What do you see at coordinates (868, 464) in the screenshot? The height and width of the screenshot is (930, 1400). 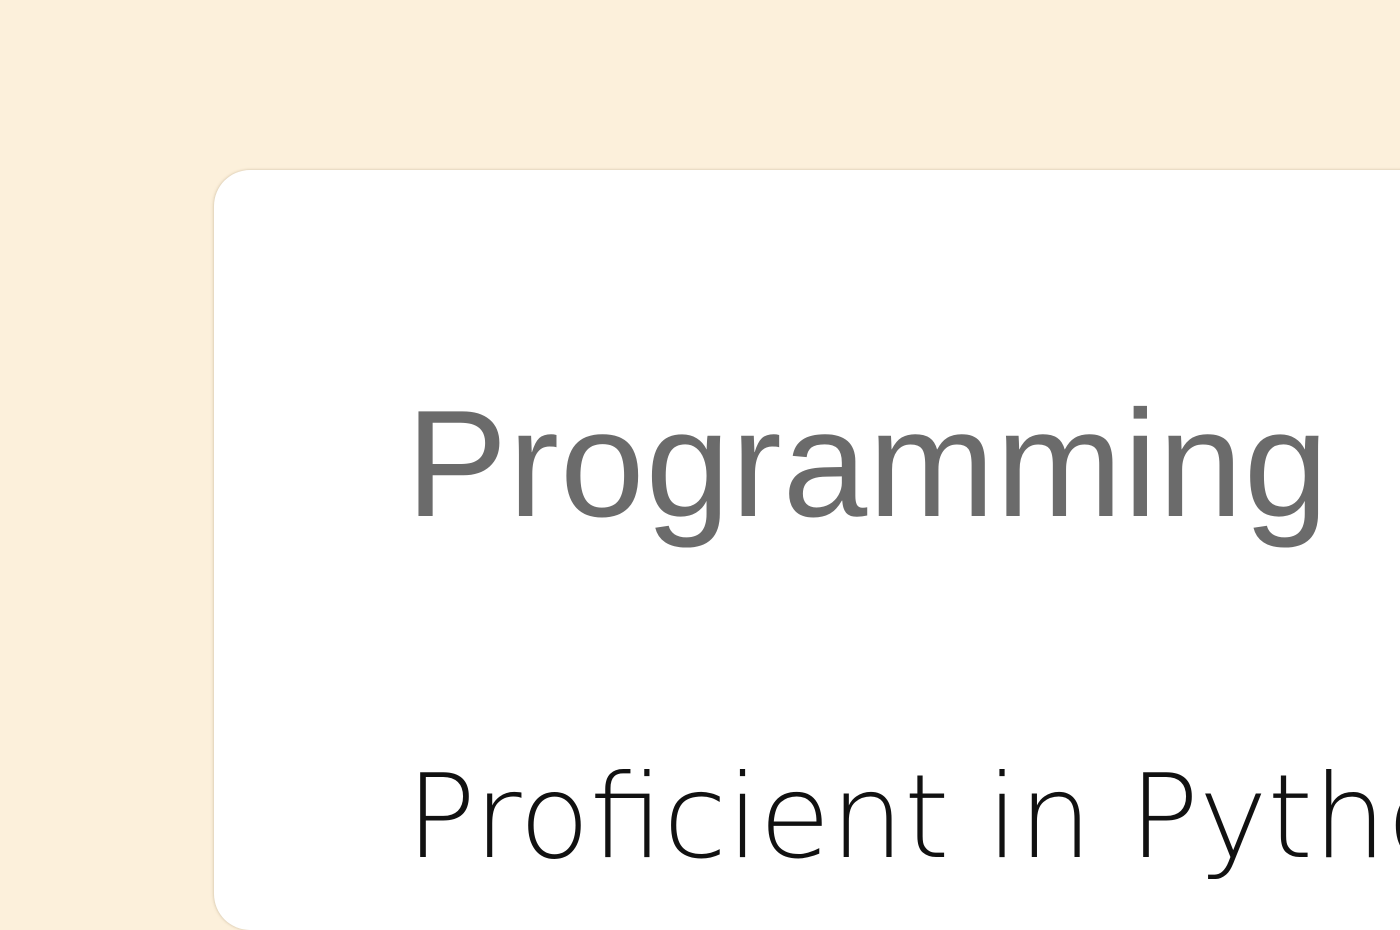 I see `skill-card-title: Programming` at bounding box center [868, 464].